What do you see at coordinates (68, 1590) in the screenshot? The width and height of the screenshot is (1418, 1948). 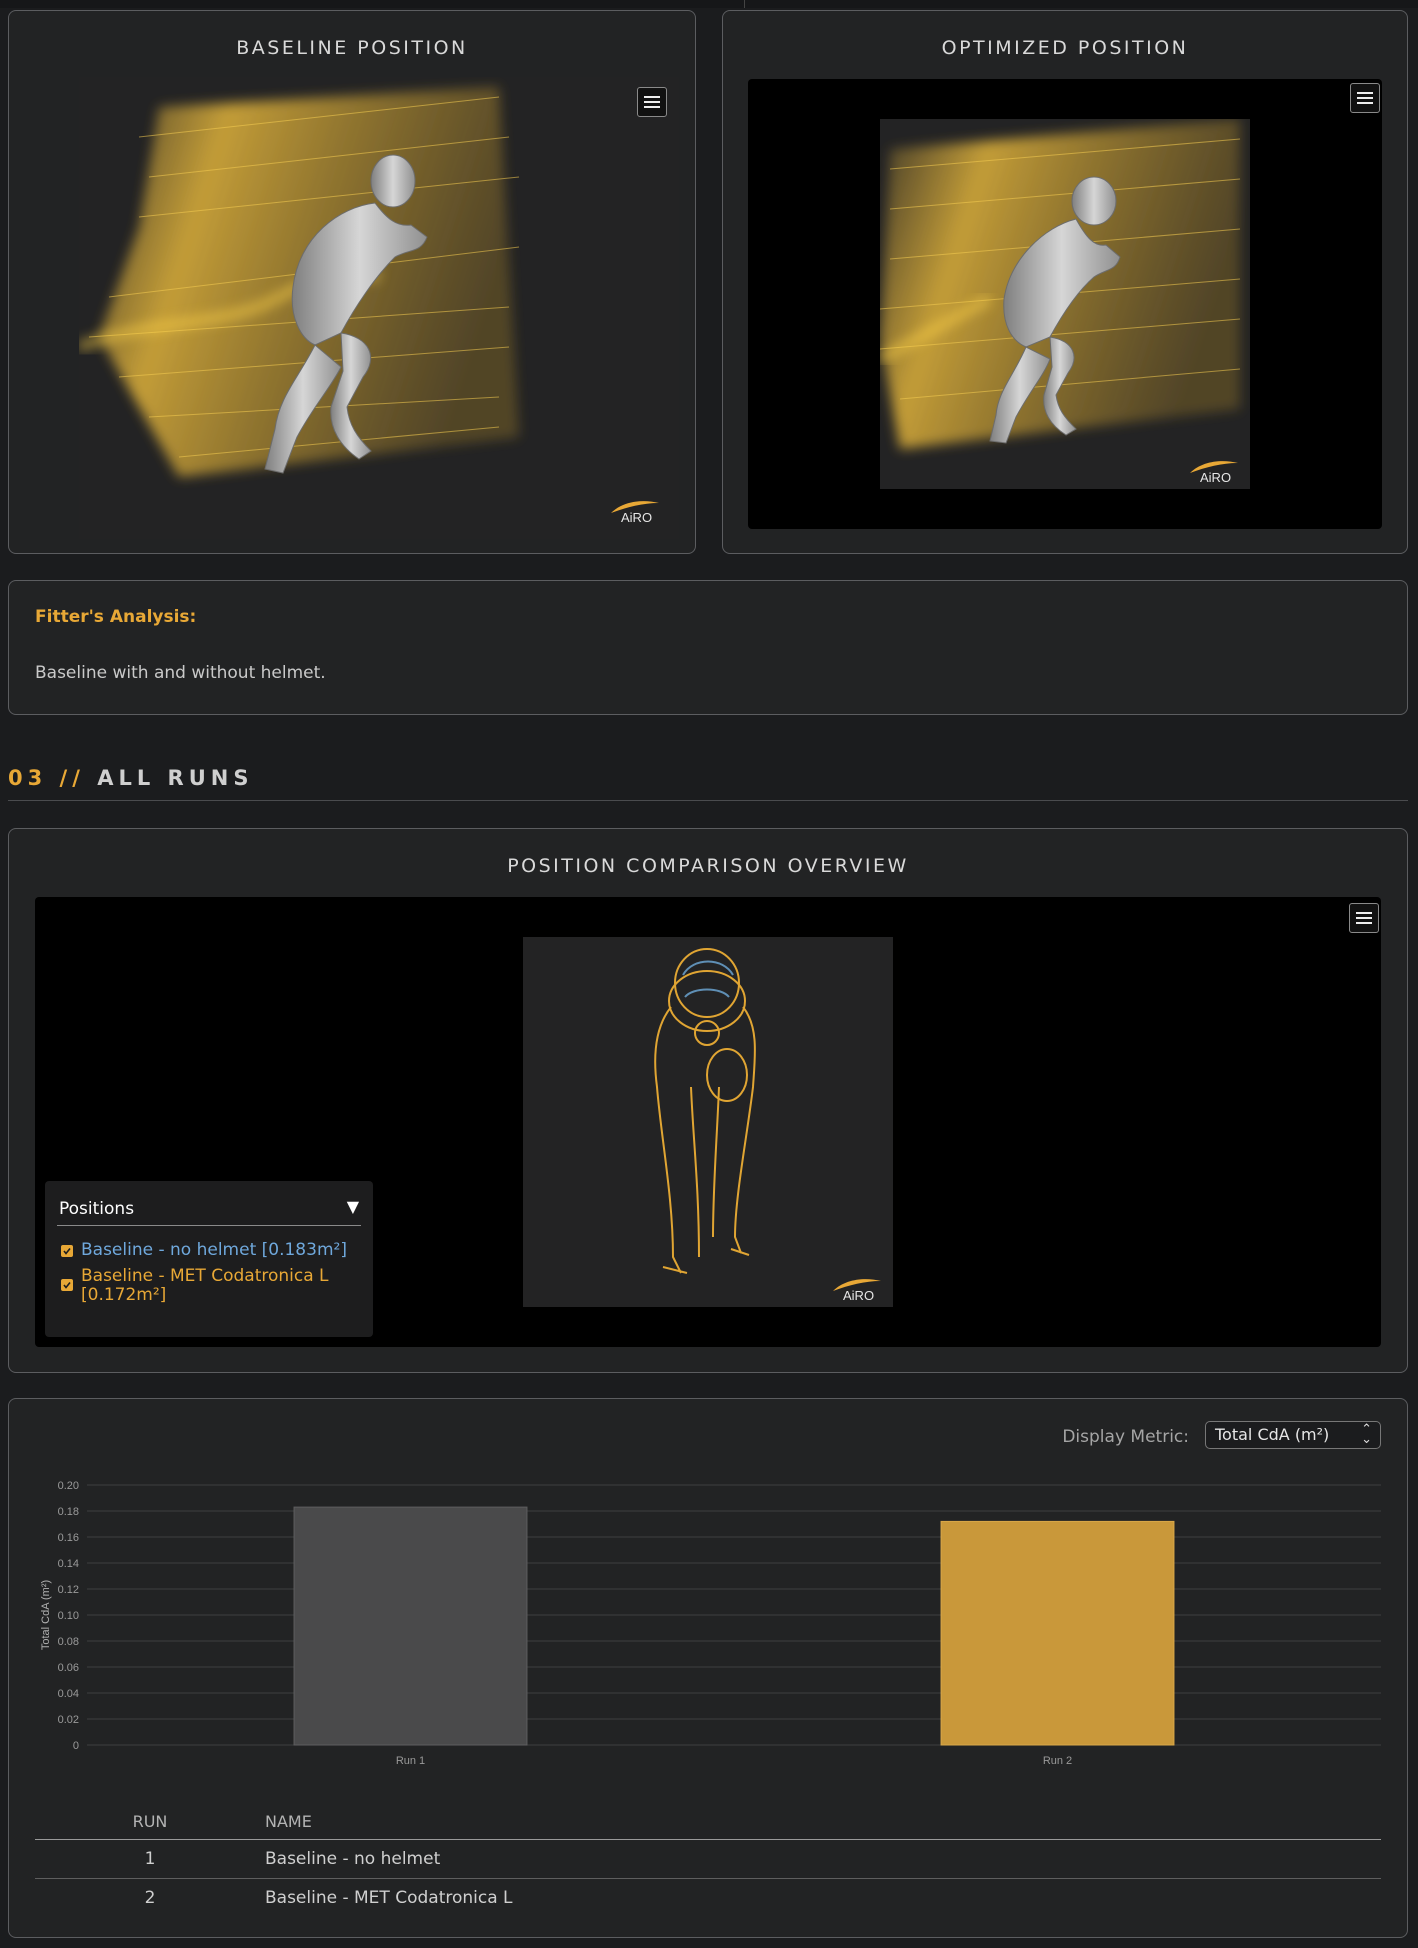 I see `y-tick-label: 0.12` at bounding box center [68, 1590].